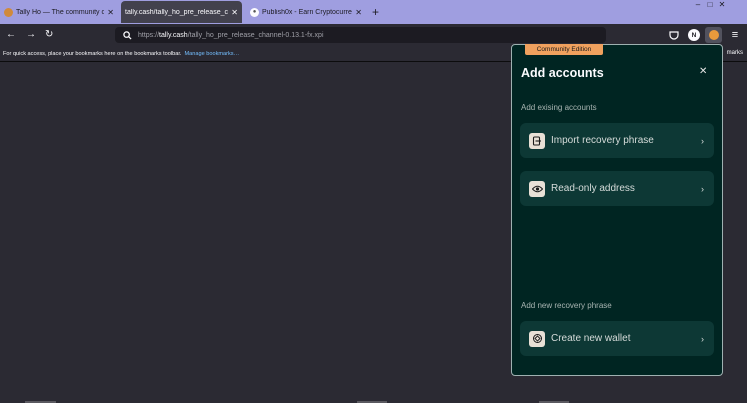 Image resolution: width=747 pixels, height=403 pixels. What do you see at coordinates (591, 338) in the screenshot?
I see `option-label: Create new wallet` at bounding box center [591, 338].